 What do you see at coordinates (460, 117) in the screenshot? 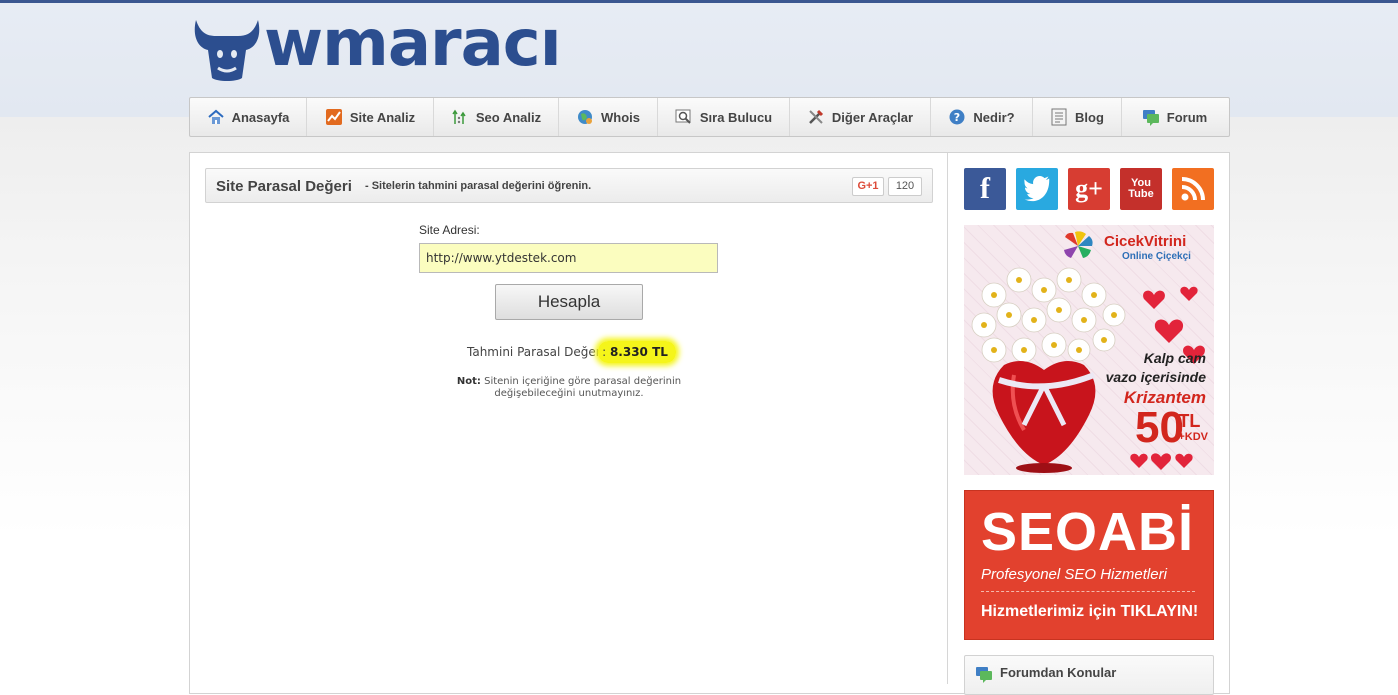
I see `seo-icon` at bounding box center [460, 117].